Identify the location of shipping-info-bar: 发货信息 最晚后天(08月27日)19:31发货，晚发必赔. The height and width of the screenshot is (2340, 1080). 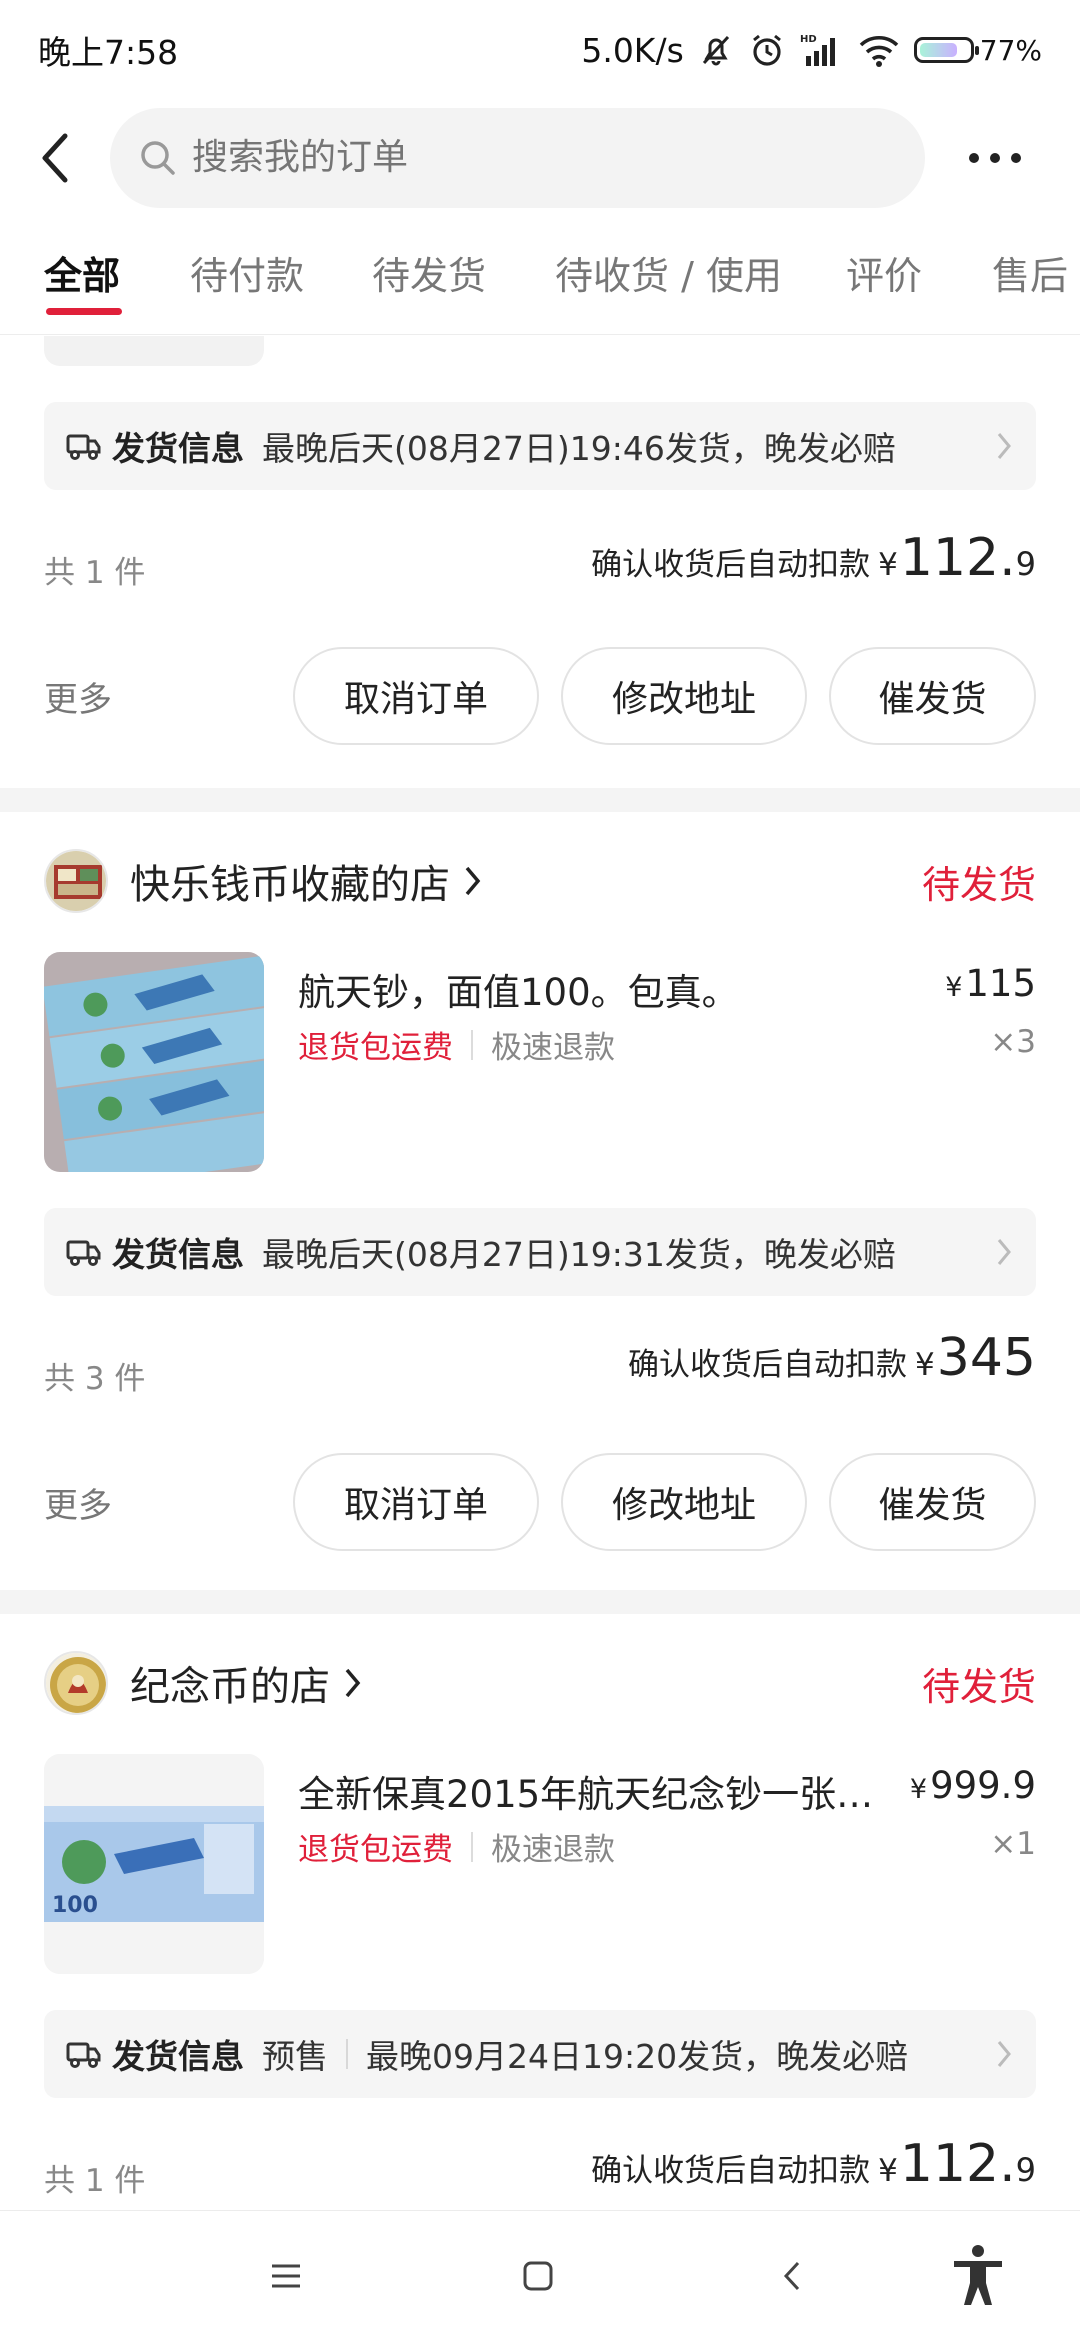
(540, 1252).